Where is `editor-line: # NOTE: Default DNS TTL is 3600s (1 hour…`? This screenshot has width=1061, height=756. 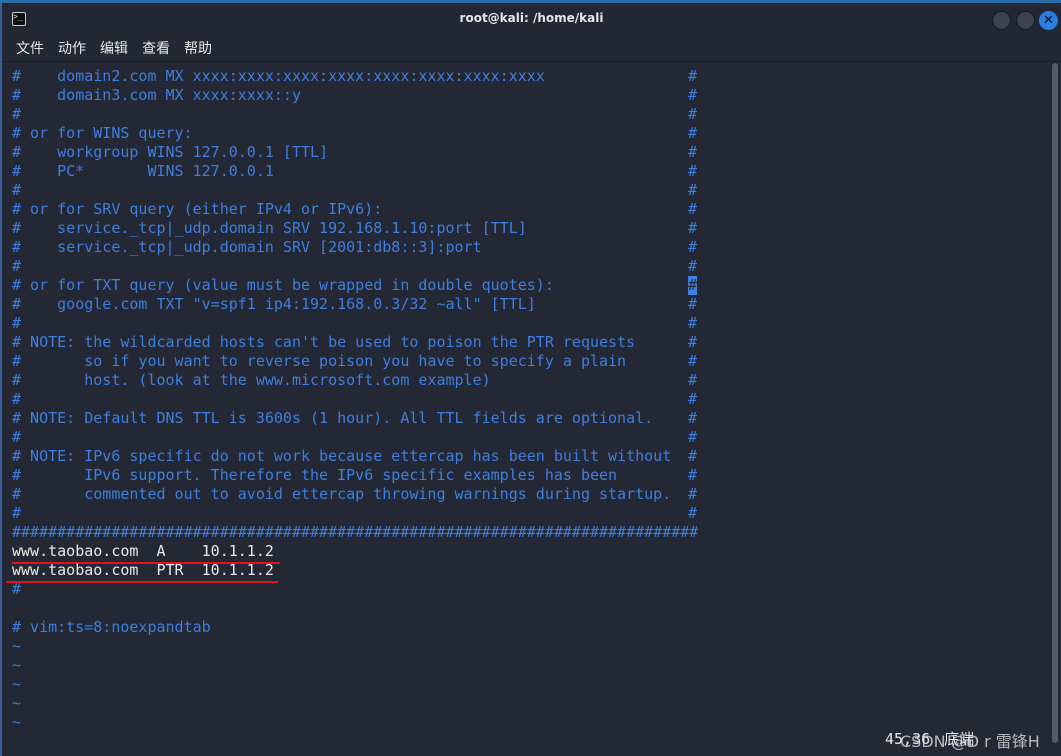
editor-line: # NOTE: Default DNS TTL is 3600s (1 hour… is located at coordinates (354, 418).